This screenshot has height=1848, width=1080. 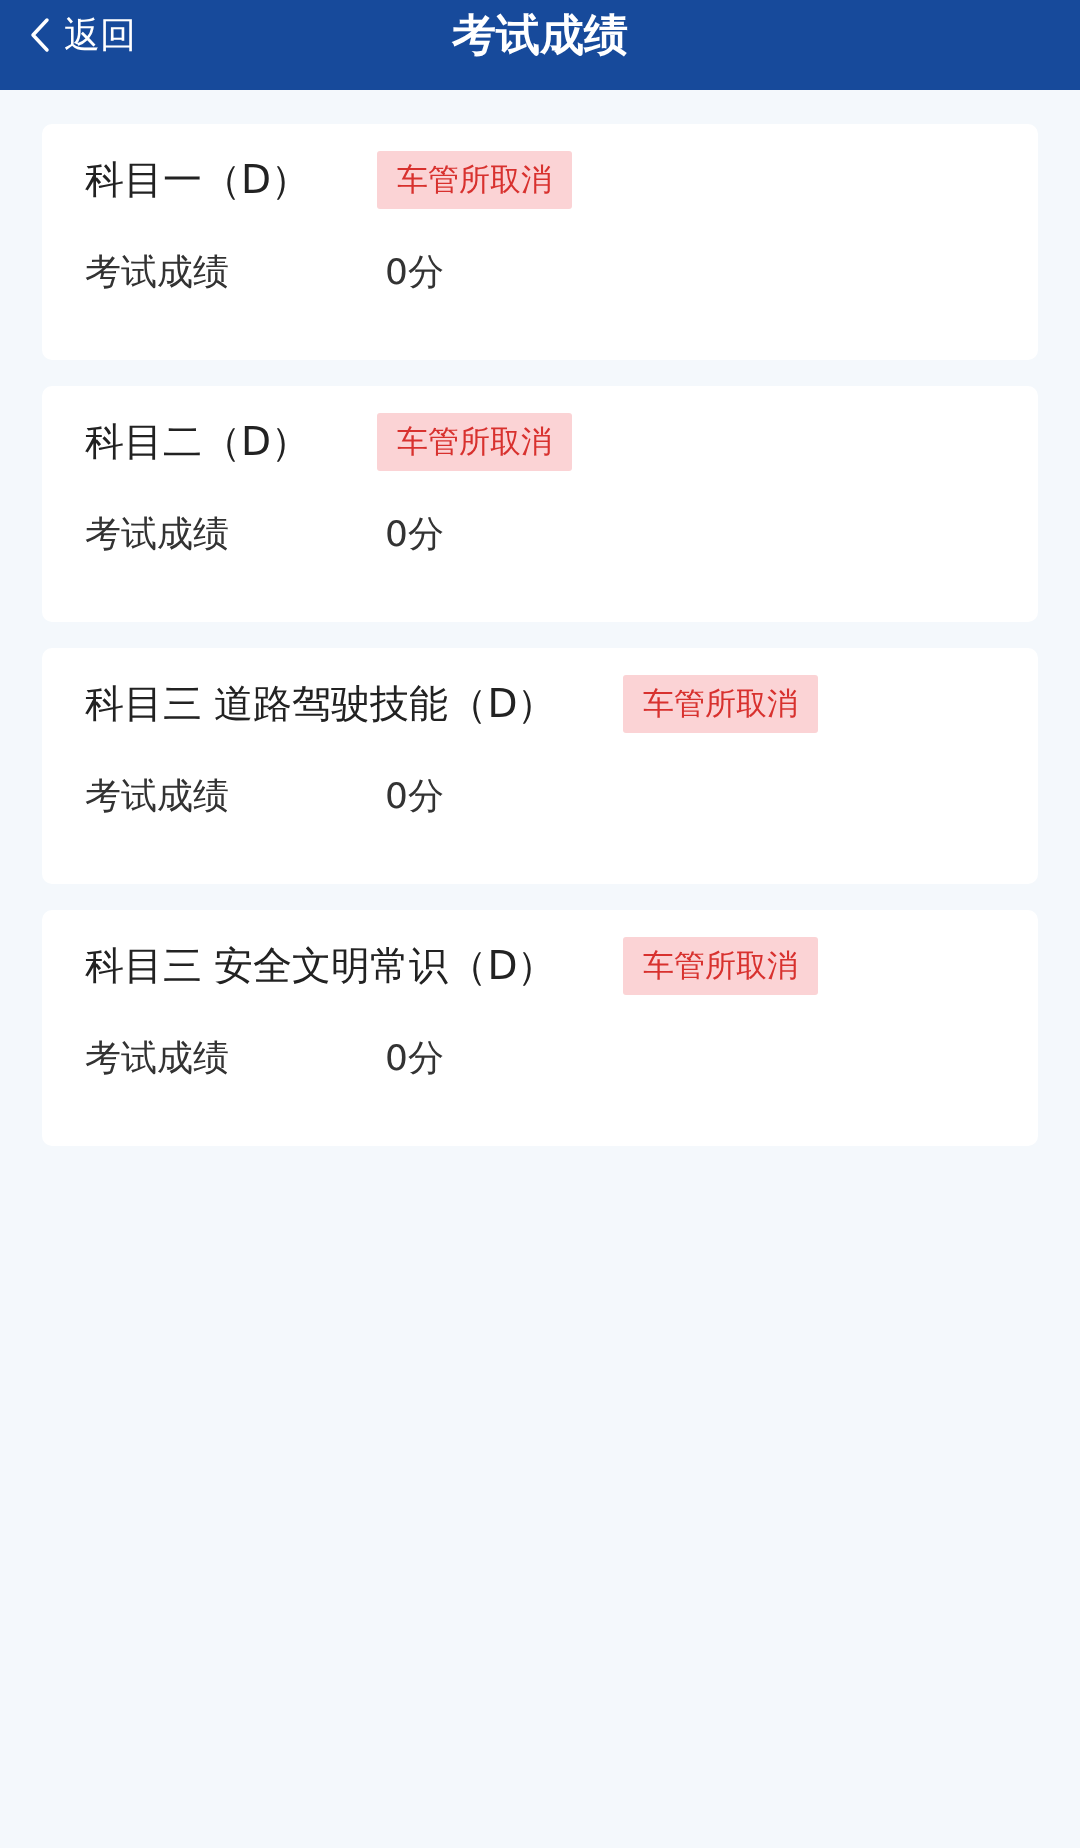 I want to click on back-chevron-icon, so click(x=40, y=35).